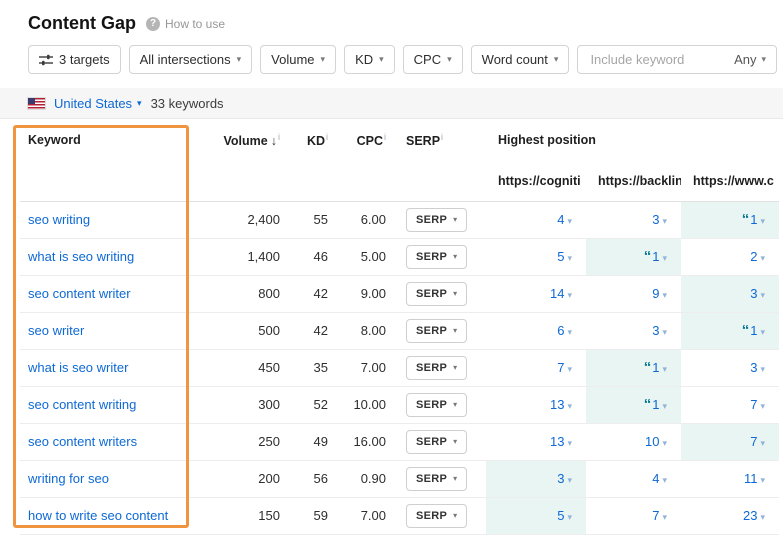 The height and width of the screenshot is (535, 783). Describe the element at coordinates (753, 256) in the screenshot. I see `position-link: 2` at that location.